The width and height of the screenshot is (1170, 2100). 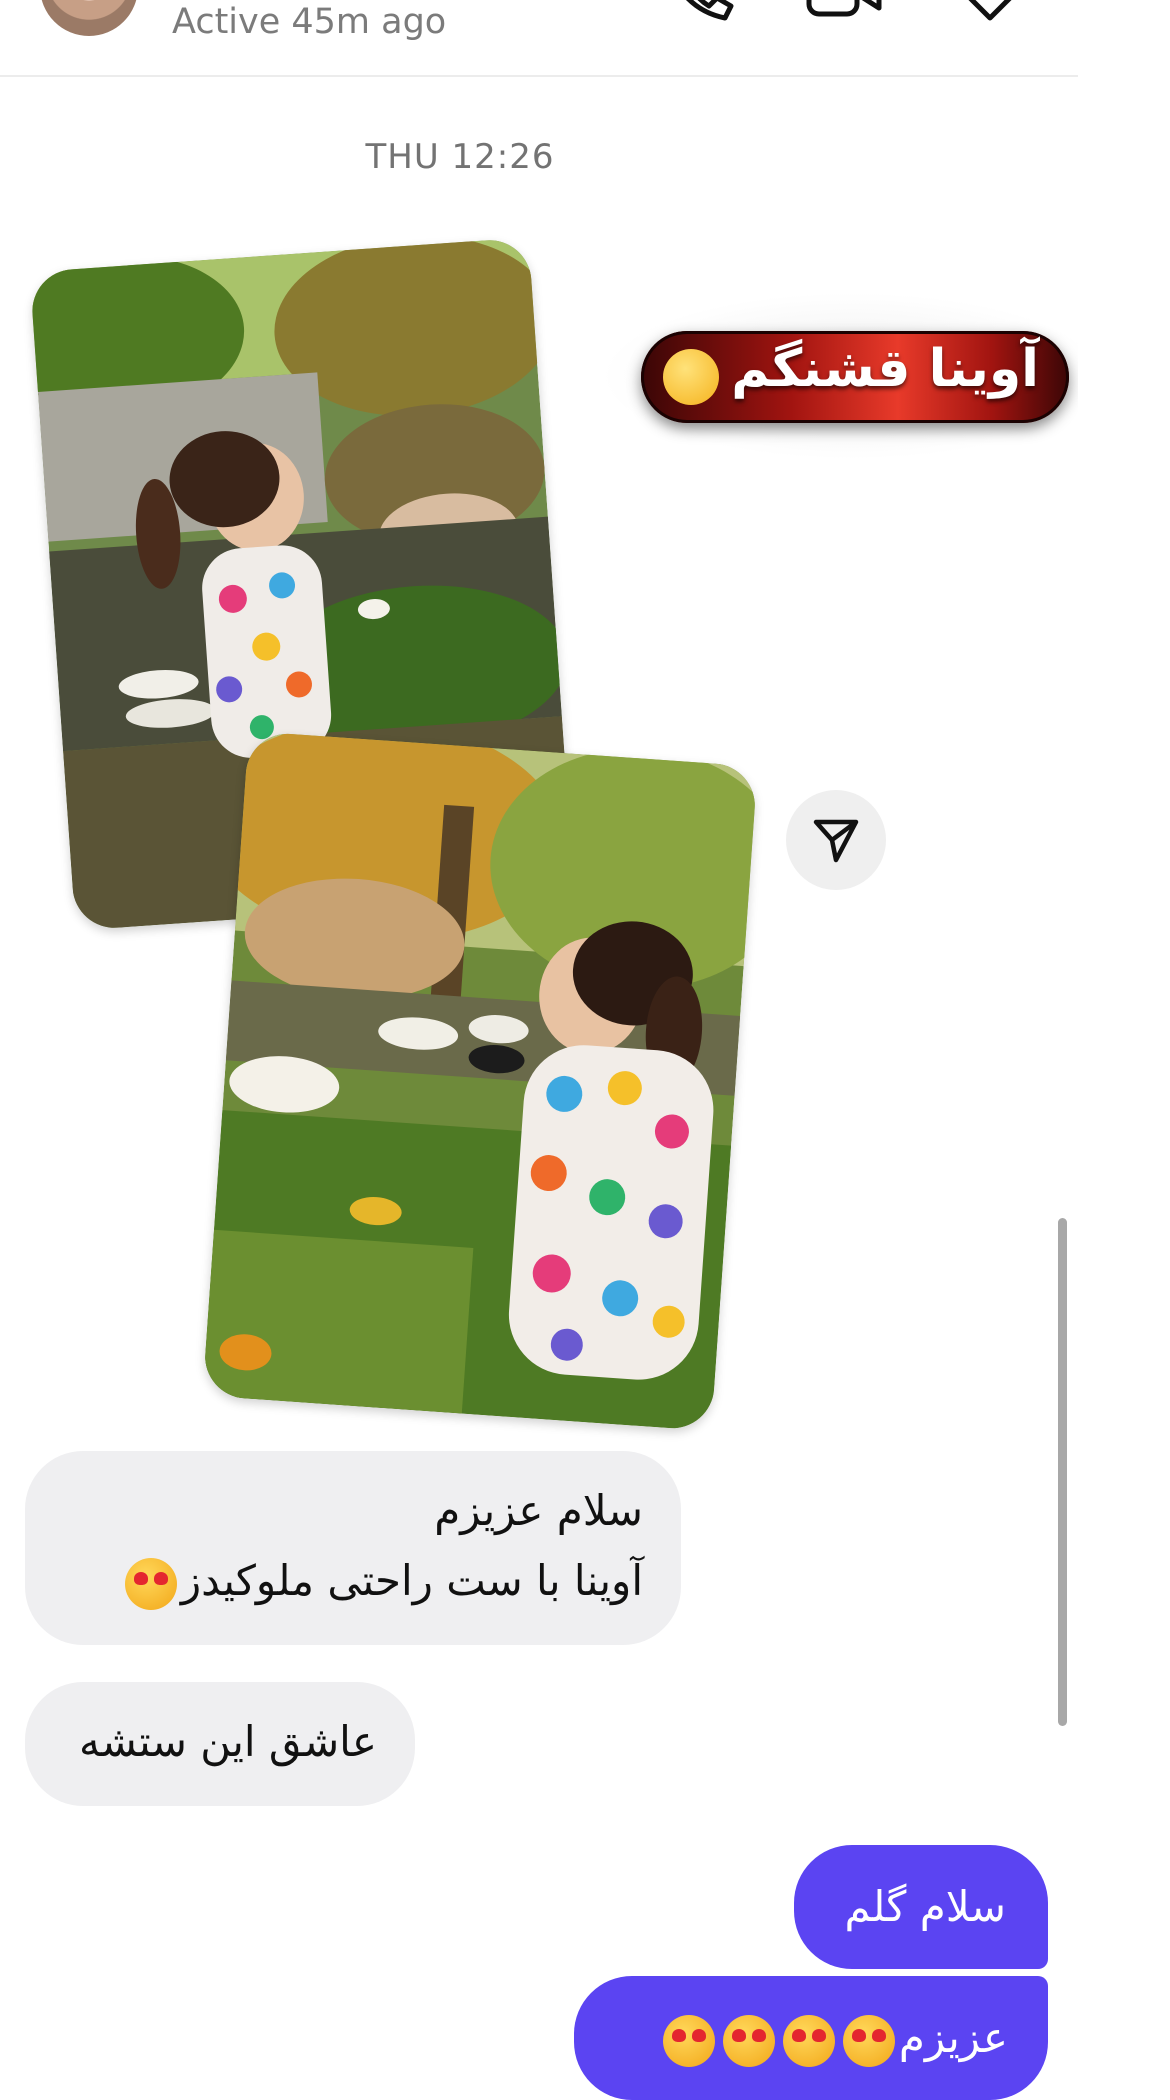 I want to click on paper-plane-icon, so click(x=836, y=841).